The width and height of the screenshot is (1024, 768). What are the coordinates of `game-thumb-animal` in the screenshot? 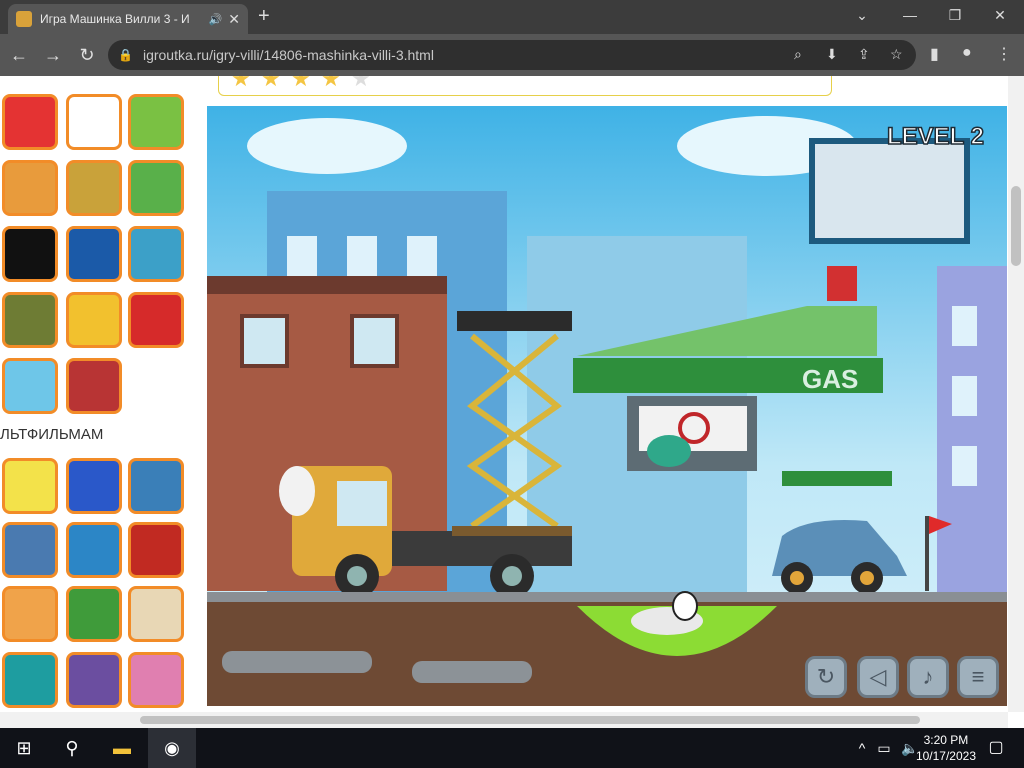 It's located at (156, 614).